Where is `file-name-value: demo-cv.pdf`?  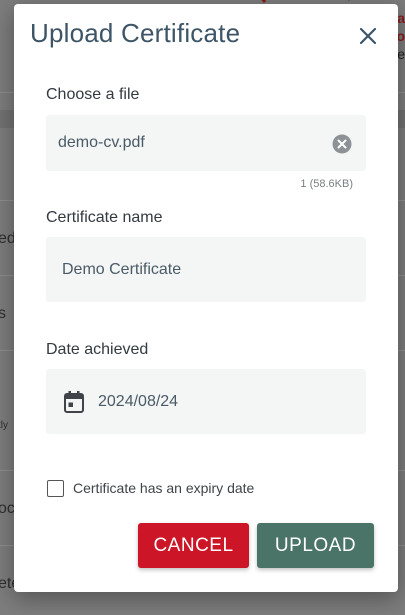 file-name-value: demo-cv.pdf is located at coordinates (101, 142).